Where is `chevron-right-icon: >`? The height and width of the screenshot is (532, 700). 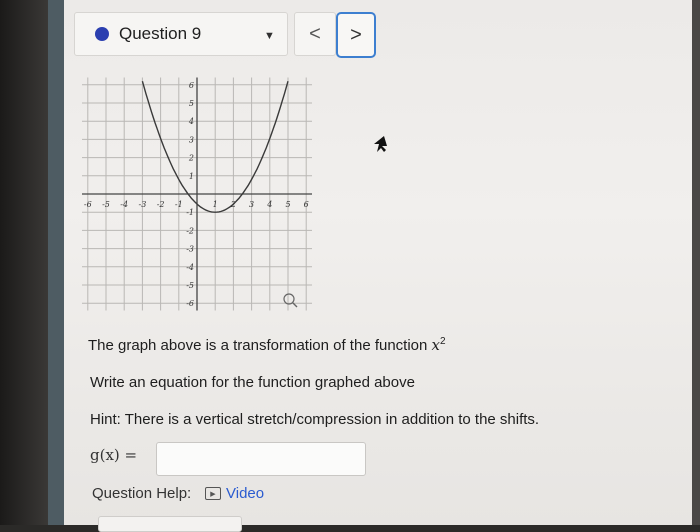 chevron-right-icon: > is located at coordinates (356, 34).